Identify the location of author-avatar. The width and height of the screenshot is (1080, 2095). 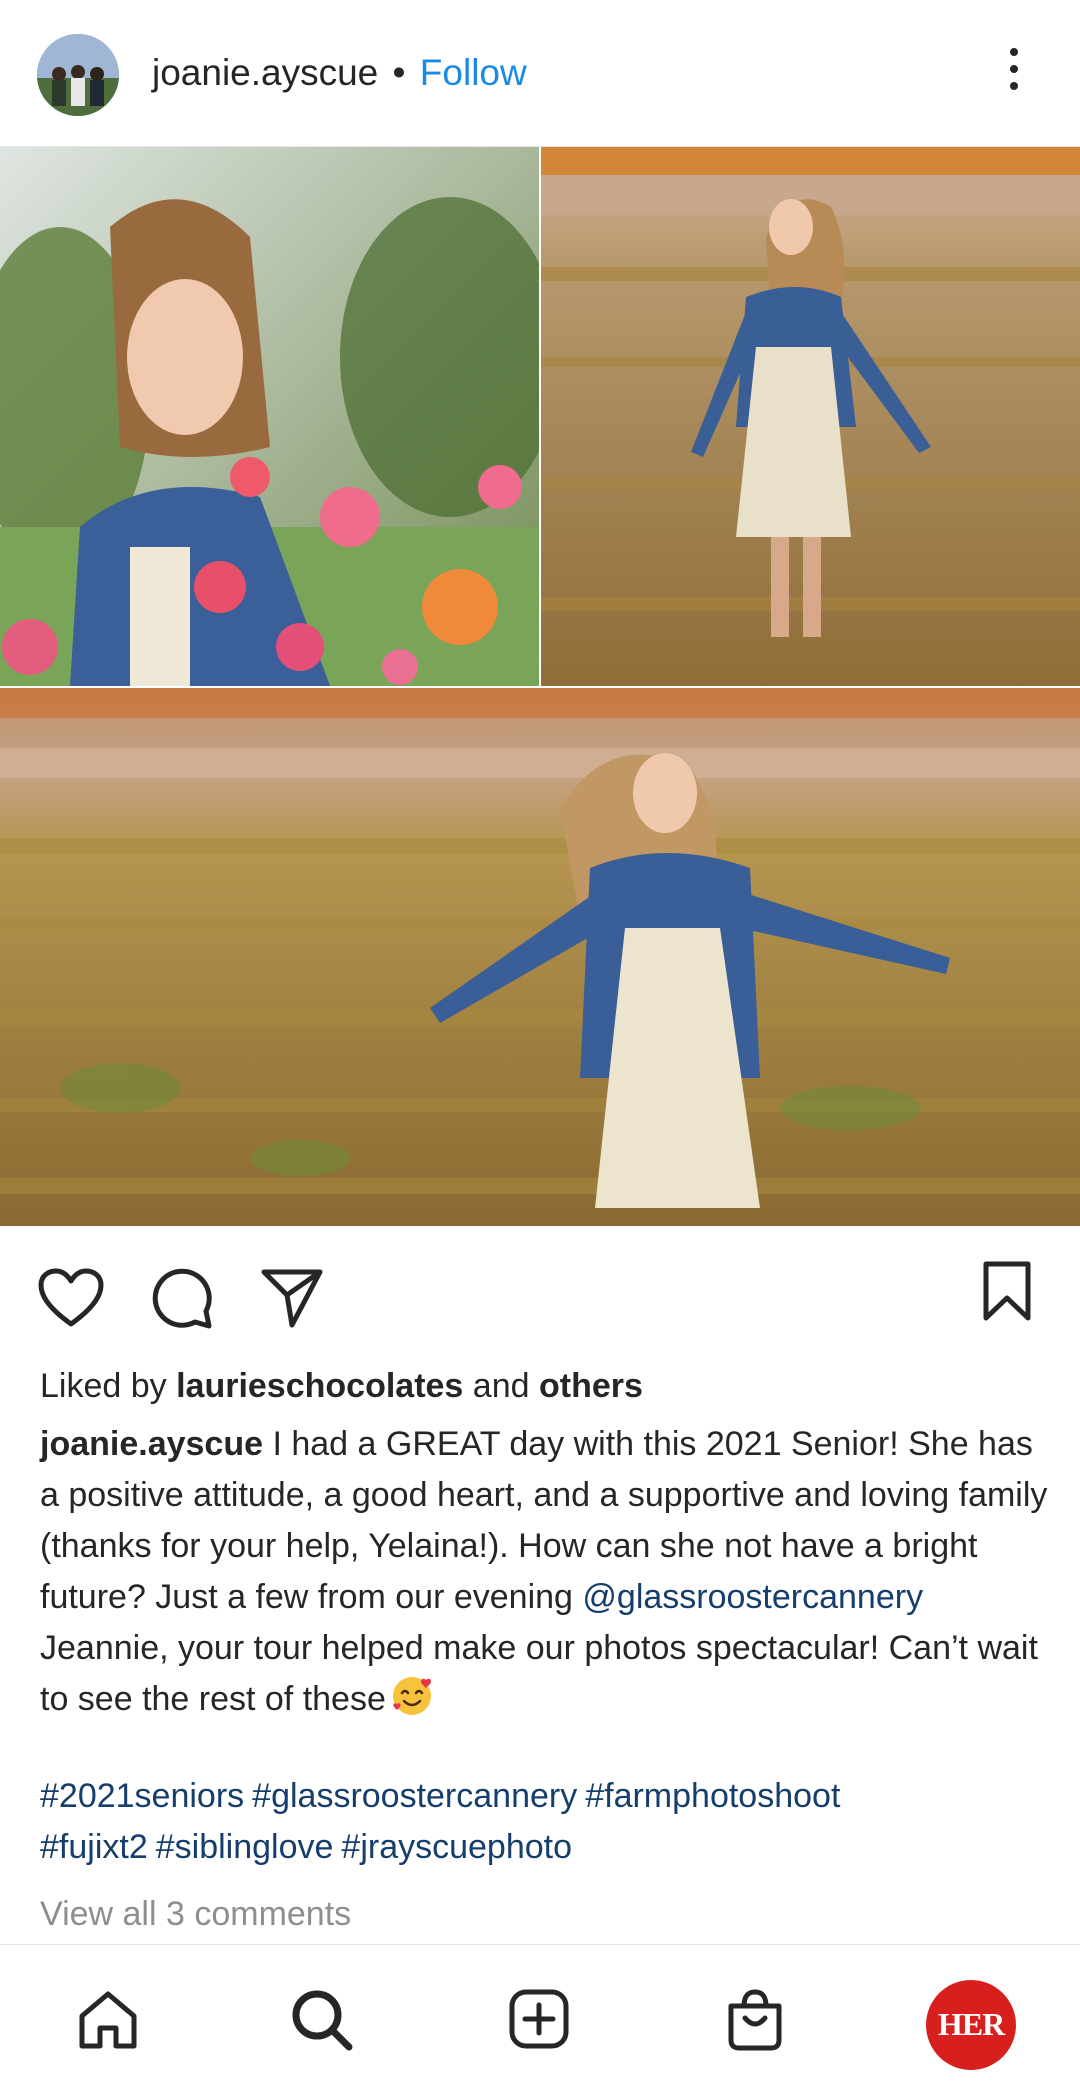
(78, 75).